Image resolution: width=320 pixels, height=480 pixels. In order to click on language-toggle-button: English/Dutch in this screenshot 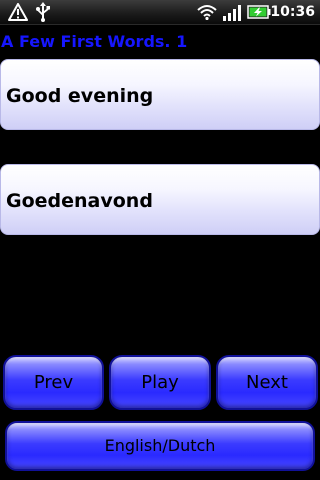, I will do `click(160, 446)`.